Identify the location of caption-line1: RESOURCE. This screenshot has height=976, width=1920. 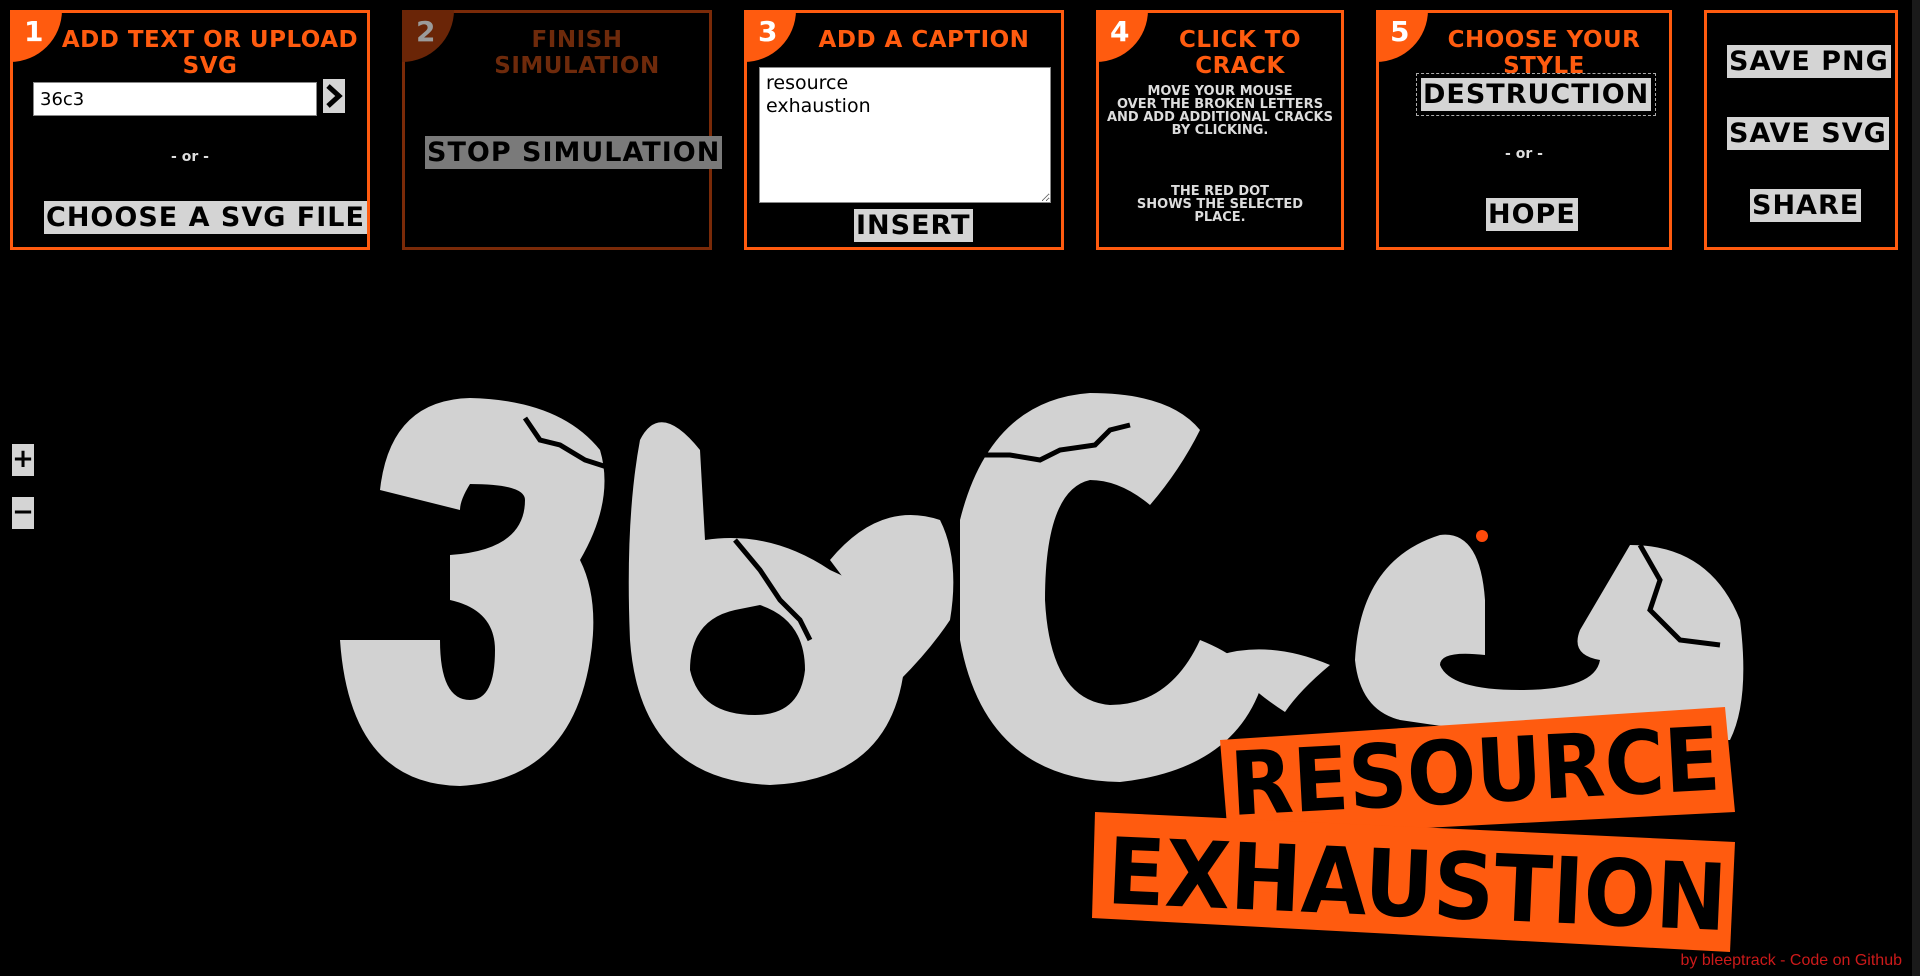
(1475, 771).